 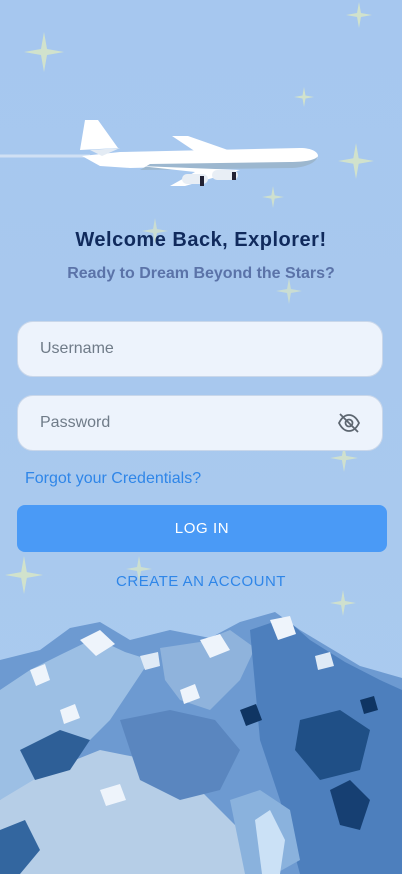 I want to click on welcome-subtitle: Ready to Dream Beyond the Stars?, so click(x=201, y=273).